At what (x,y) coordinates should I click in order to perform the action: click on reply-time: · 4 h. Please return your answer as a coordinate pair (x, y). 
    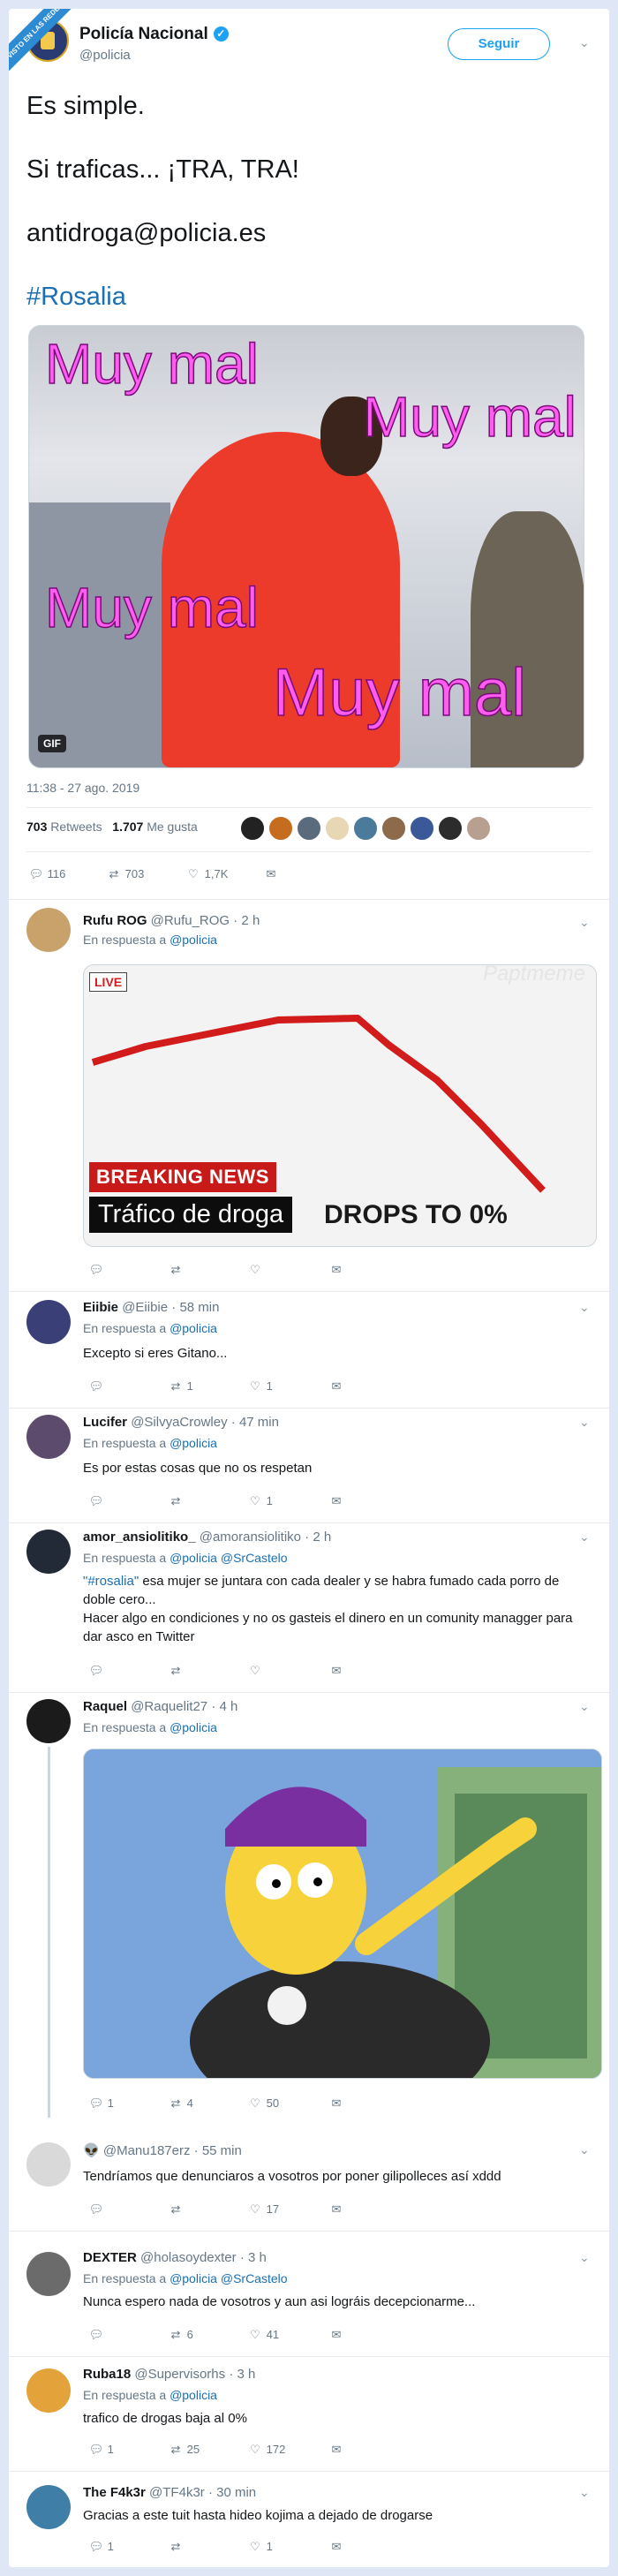
    Looking at the image, I should click on (224, 1706).